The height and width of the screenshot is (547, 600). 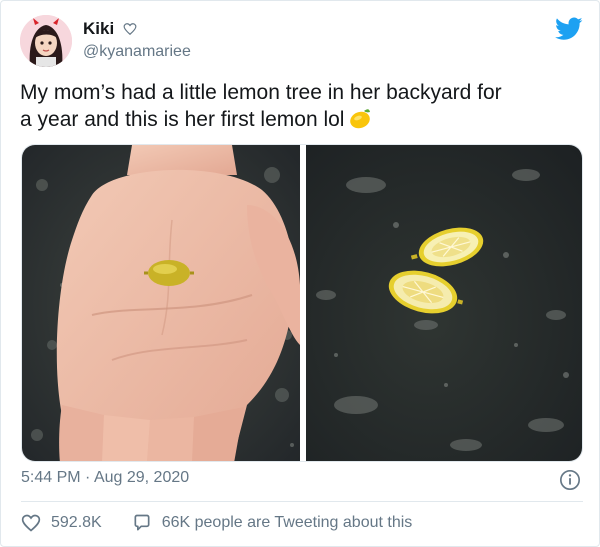 I want to click on tweet-date: Aug 29, 2020, so click(x=141, y=477).